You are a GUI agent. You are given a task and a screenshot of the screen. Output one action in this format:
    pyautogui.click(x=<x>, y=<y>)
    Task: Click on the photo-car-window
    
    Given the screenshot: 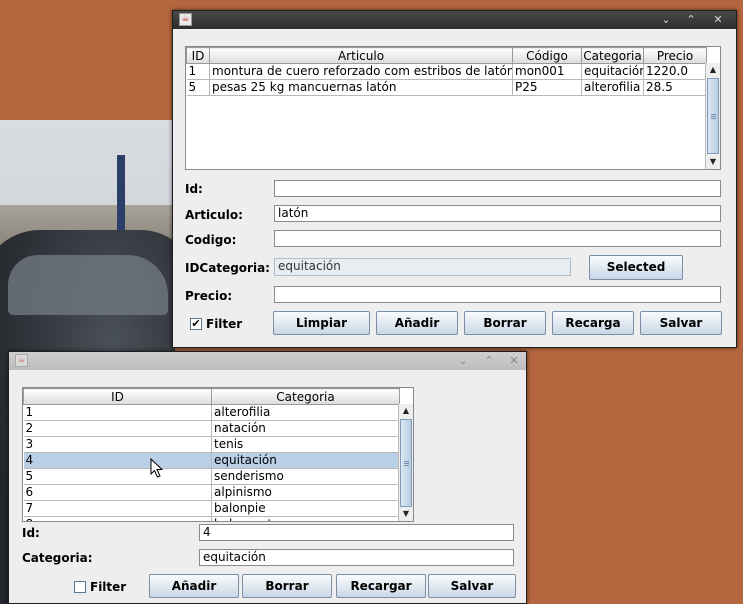 What is the action you would take?
    pyautogui.click(x=88, y=285)
    